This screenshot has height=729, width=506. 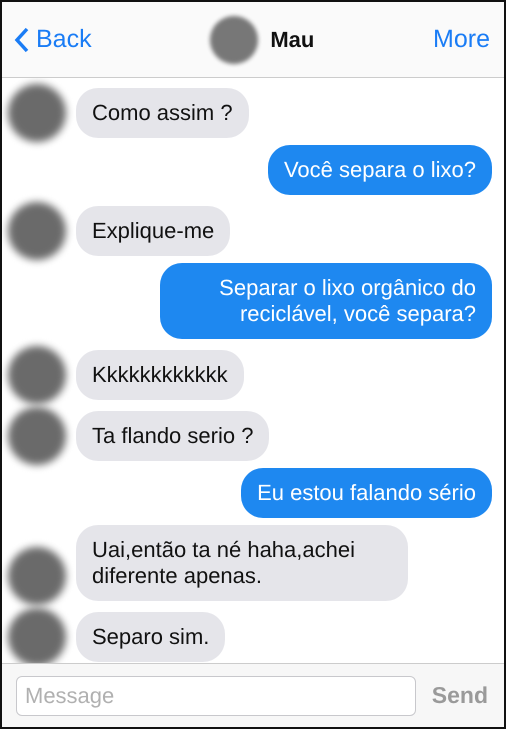 What do you see at coordinates (461, 39) in the screenshot?
I see `more-button: More` at bounding box center [461, 39].